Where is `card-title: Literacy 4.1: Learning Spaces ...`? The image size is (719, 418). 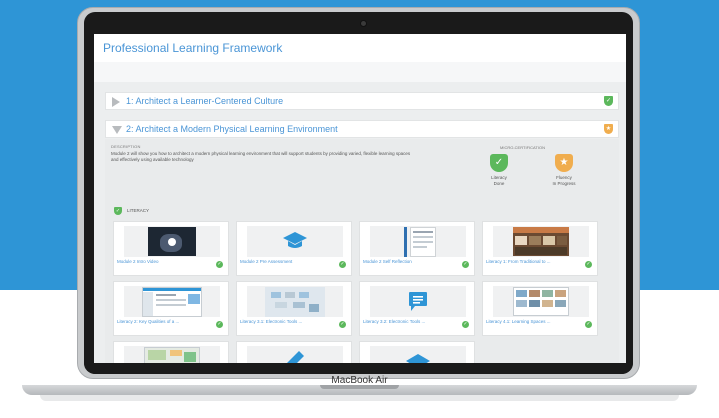 card-title: Literacy 4.1: Learning Spaces ... is located at coordinates (531, 322).